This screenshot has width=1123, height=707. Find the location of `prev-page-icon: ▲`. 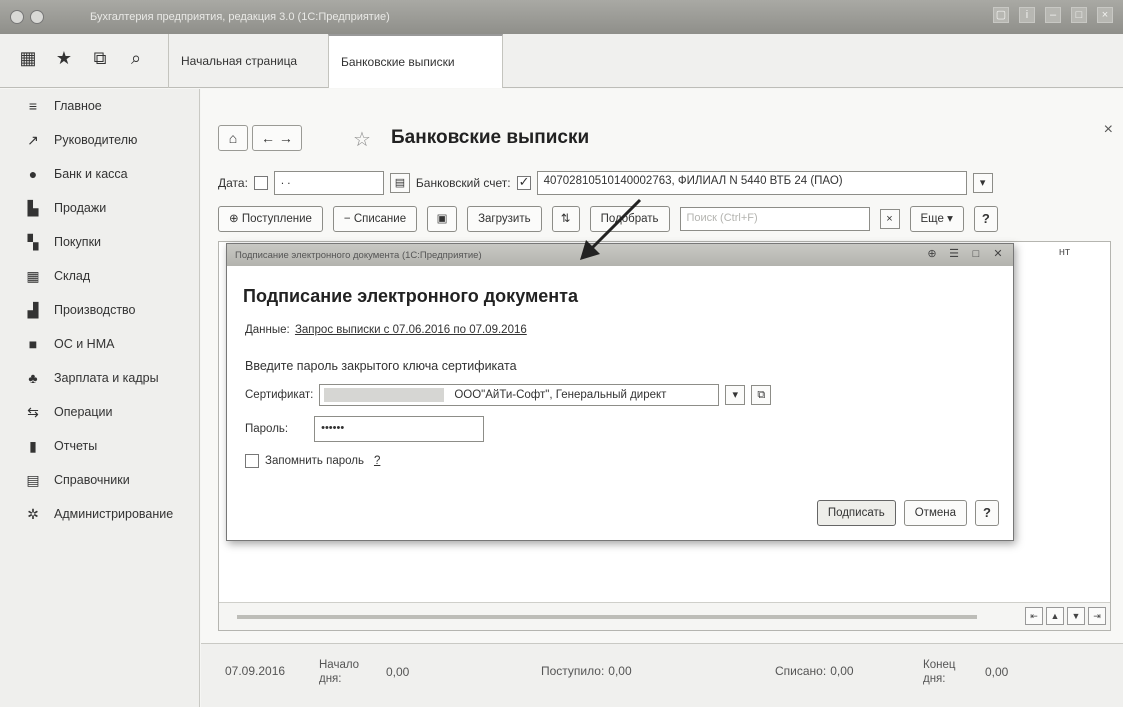

prev-page-icon: ▲ is located at coordinates (1055, 616).